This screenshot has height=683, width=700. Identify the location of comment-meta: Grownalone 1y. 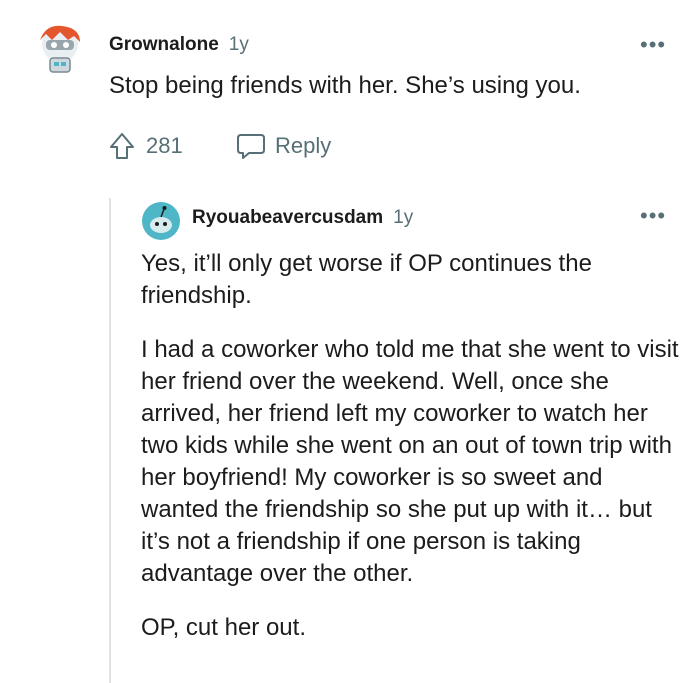
(179, 45).